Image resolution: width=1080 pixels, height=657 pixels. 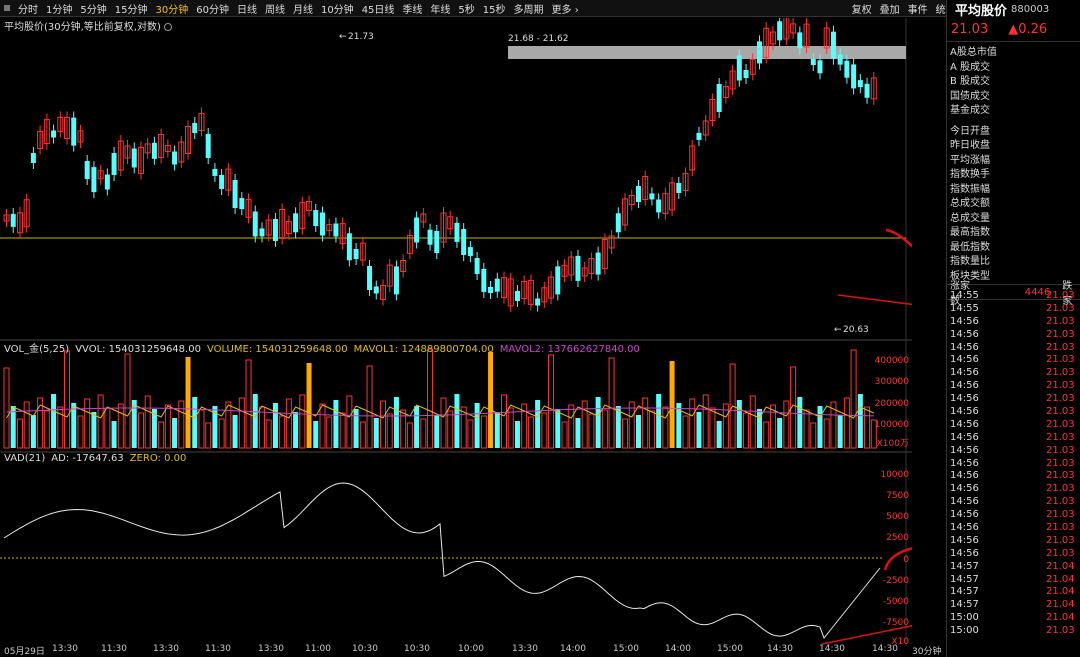 What do you see at coordinates (626, 649) in the screenshot?
I see `time-axis-label: 15:00` at bounding box center [626, 649].